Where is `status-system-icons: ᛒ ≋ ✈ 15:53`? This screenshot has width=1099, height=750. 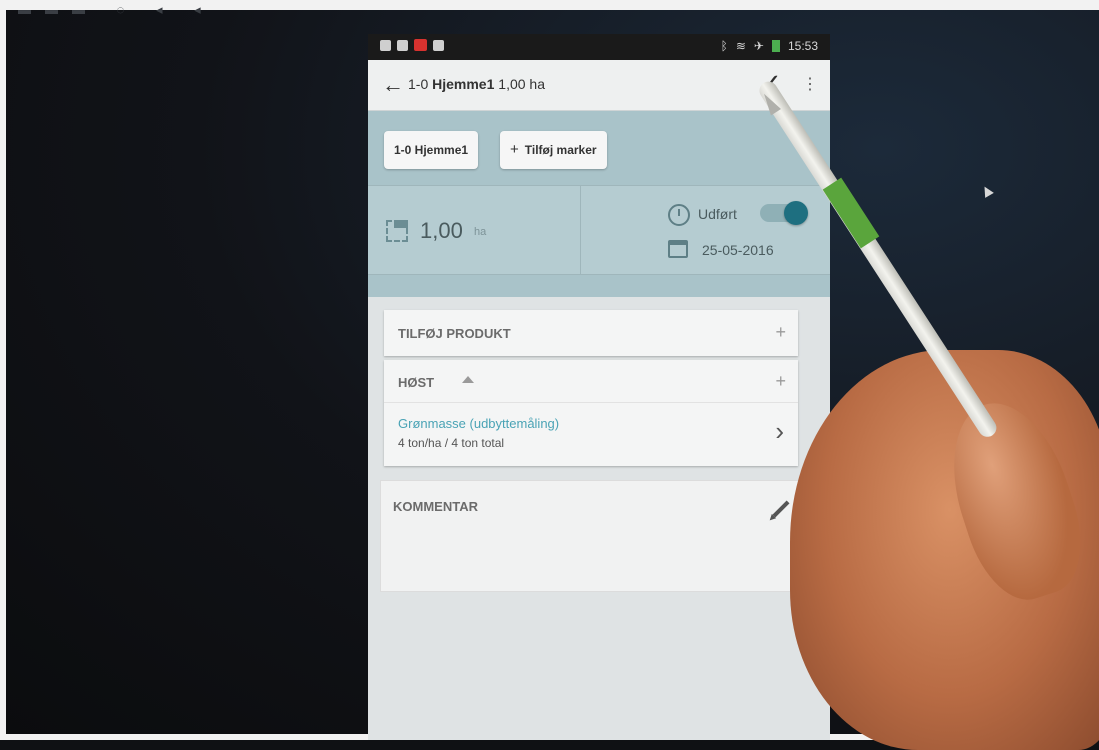
status-system-icons: ᛒ ≋ ✈ 15:53 is located at coordinates (769, 46).